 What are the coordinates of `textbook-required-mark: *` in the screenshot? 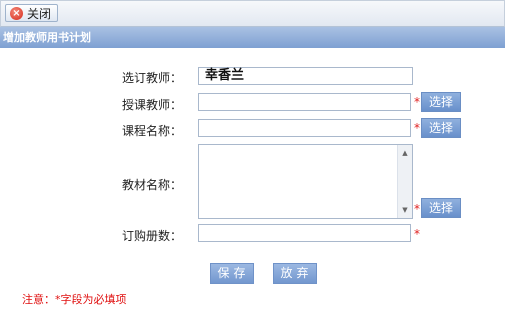 It's located at (417, 209).